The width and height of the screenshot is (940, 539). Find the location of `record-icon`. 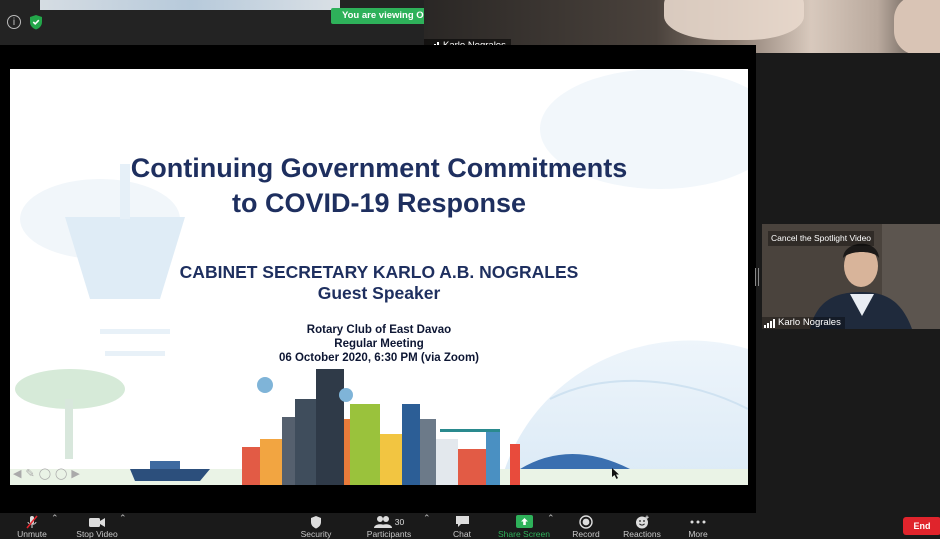

record-icon is located at coordinates (586, 521).